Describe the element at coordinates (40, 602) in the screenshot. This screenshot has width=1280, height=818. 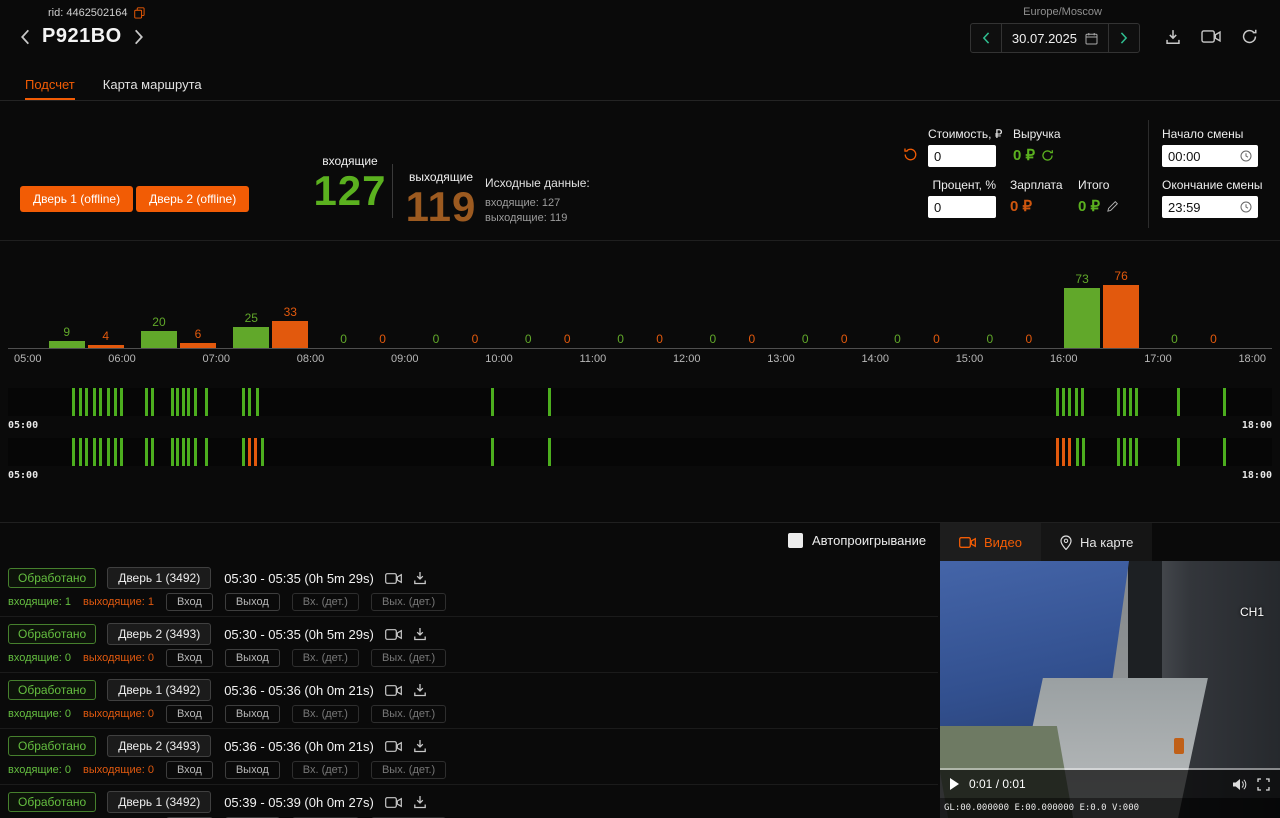
I see `incoming-count: входящие: 1` at that location.